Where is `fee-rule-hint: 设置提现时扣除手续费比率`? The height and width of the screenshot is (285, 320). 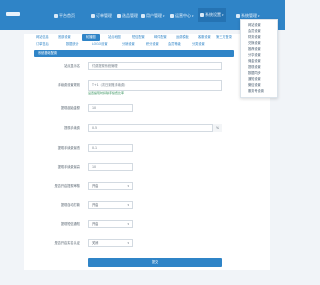
fee-rule-hint: 设置提现时扣除手续费比率 is located at coordinates (106, 93).